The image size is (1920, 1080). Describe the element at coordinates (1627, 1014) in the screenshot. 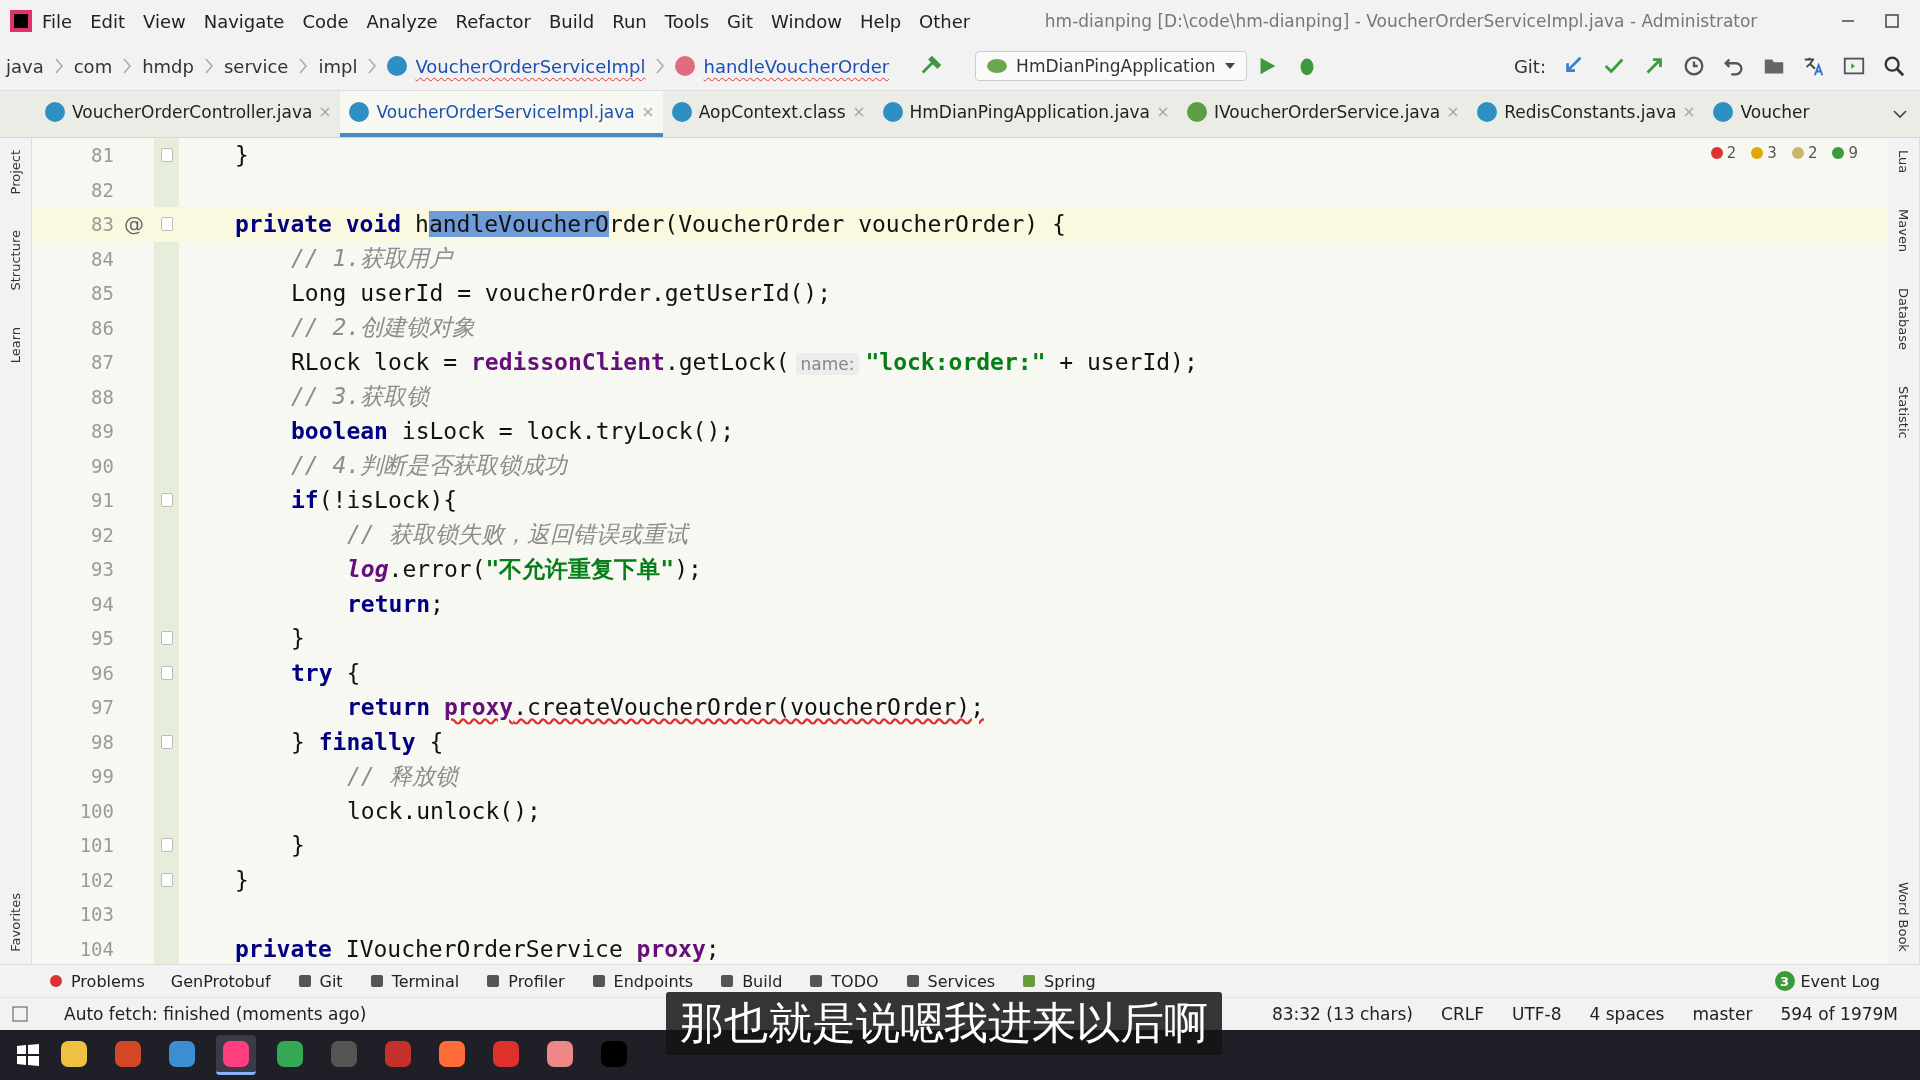

I see `status-item: 4 spaces` at that location.